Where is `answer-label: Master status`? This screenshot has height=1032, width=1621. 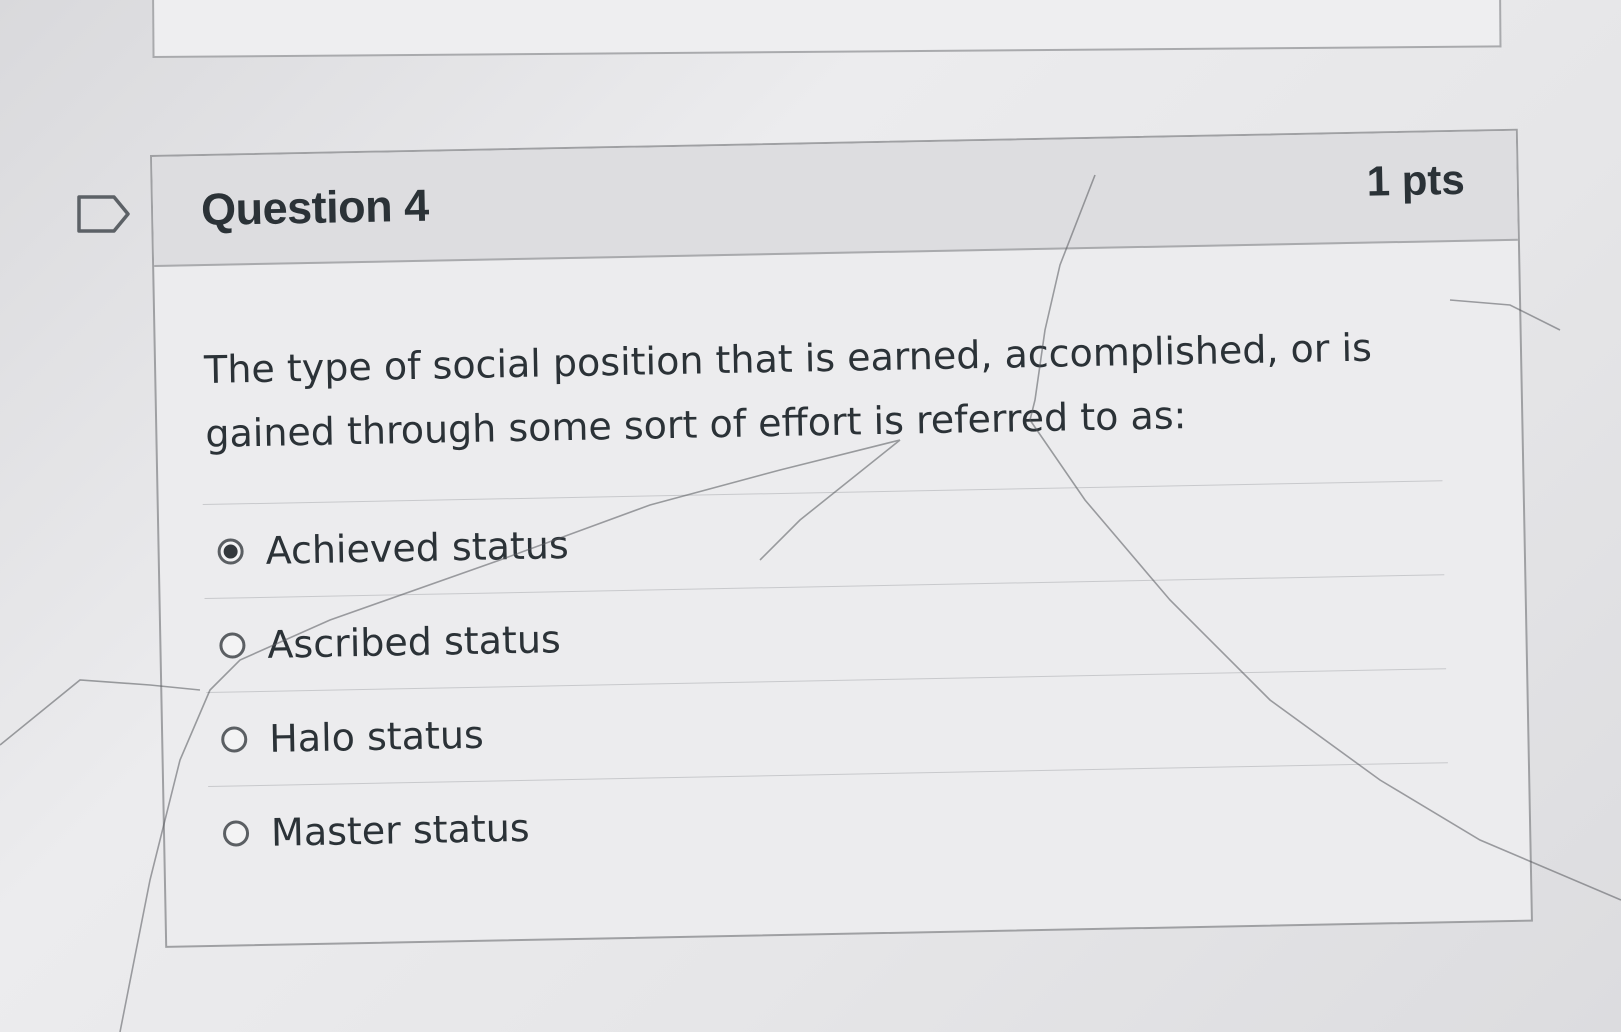 answer-label: Master status is located at coordinates (400, 830).